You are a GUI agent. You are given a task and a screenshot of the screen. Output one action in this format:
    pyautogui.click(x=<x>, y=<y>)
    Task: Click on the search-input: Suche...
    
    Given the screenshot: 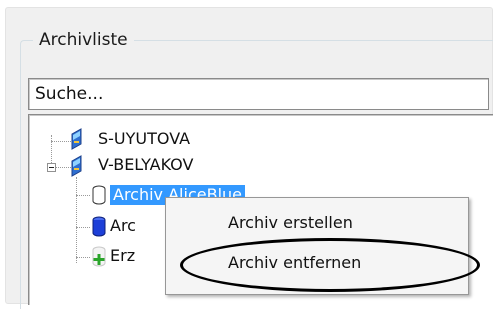 What is the action you would take?
    pyautogui.click(x=258, y=94)
    